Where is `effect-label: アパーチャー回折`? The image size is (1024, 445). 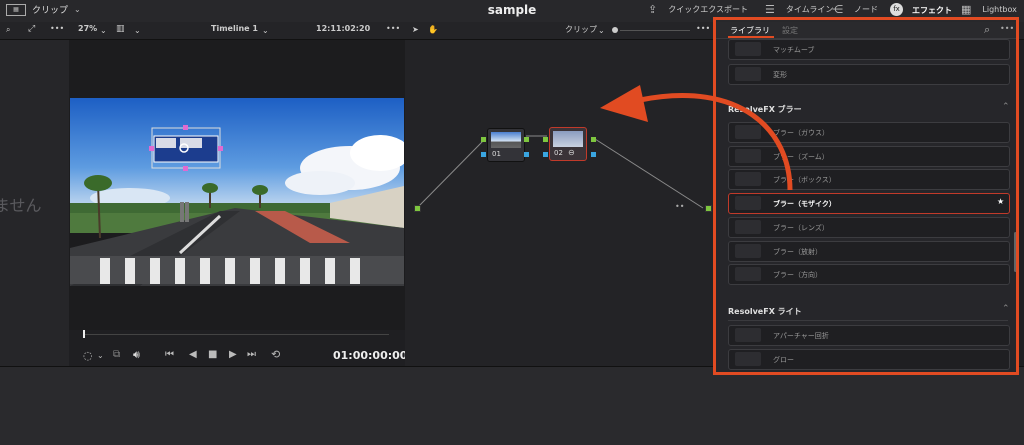
effect-label: アパーチャー回折 is located at coordinates (801, 336).